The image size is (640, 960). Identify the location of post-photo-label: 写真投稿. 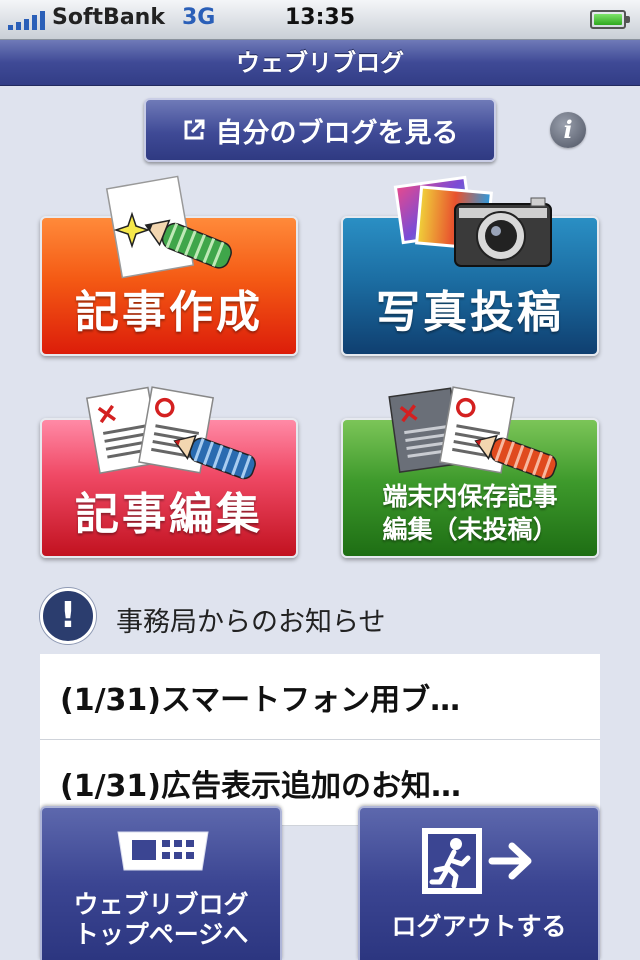
(470, 312).